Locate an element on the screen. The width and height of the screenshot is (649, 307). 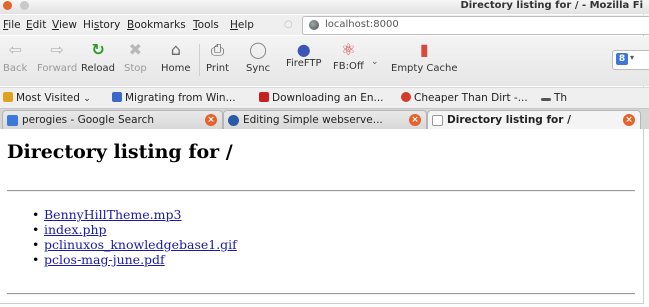
home-icon: ⌂ is located at coordinates (175, 49).